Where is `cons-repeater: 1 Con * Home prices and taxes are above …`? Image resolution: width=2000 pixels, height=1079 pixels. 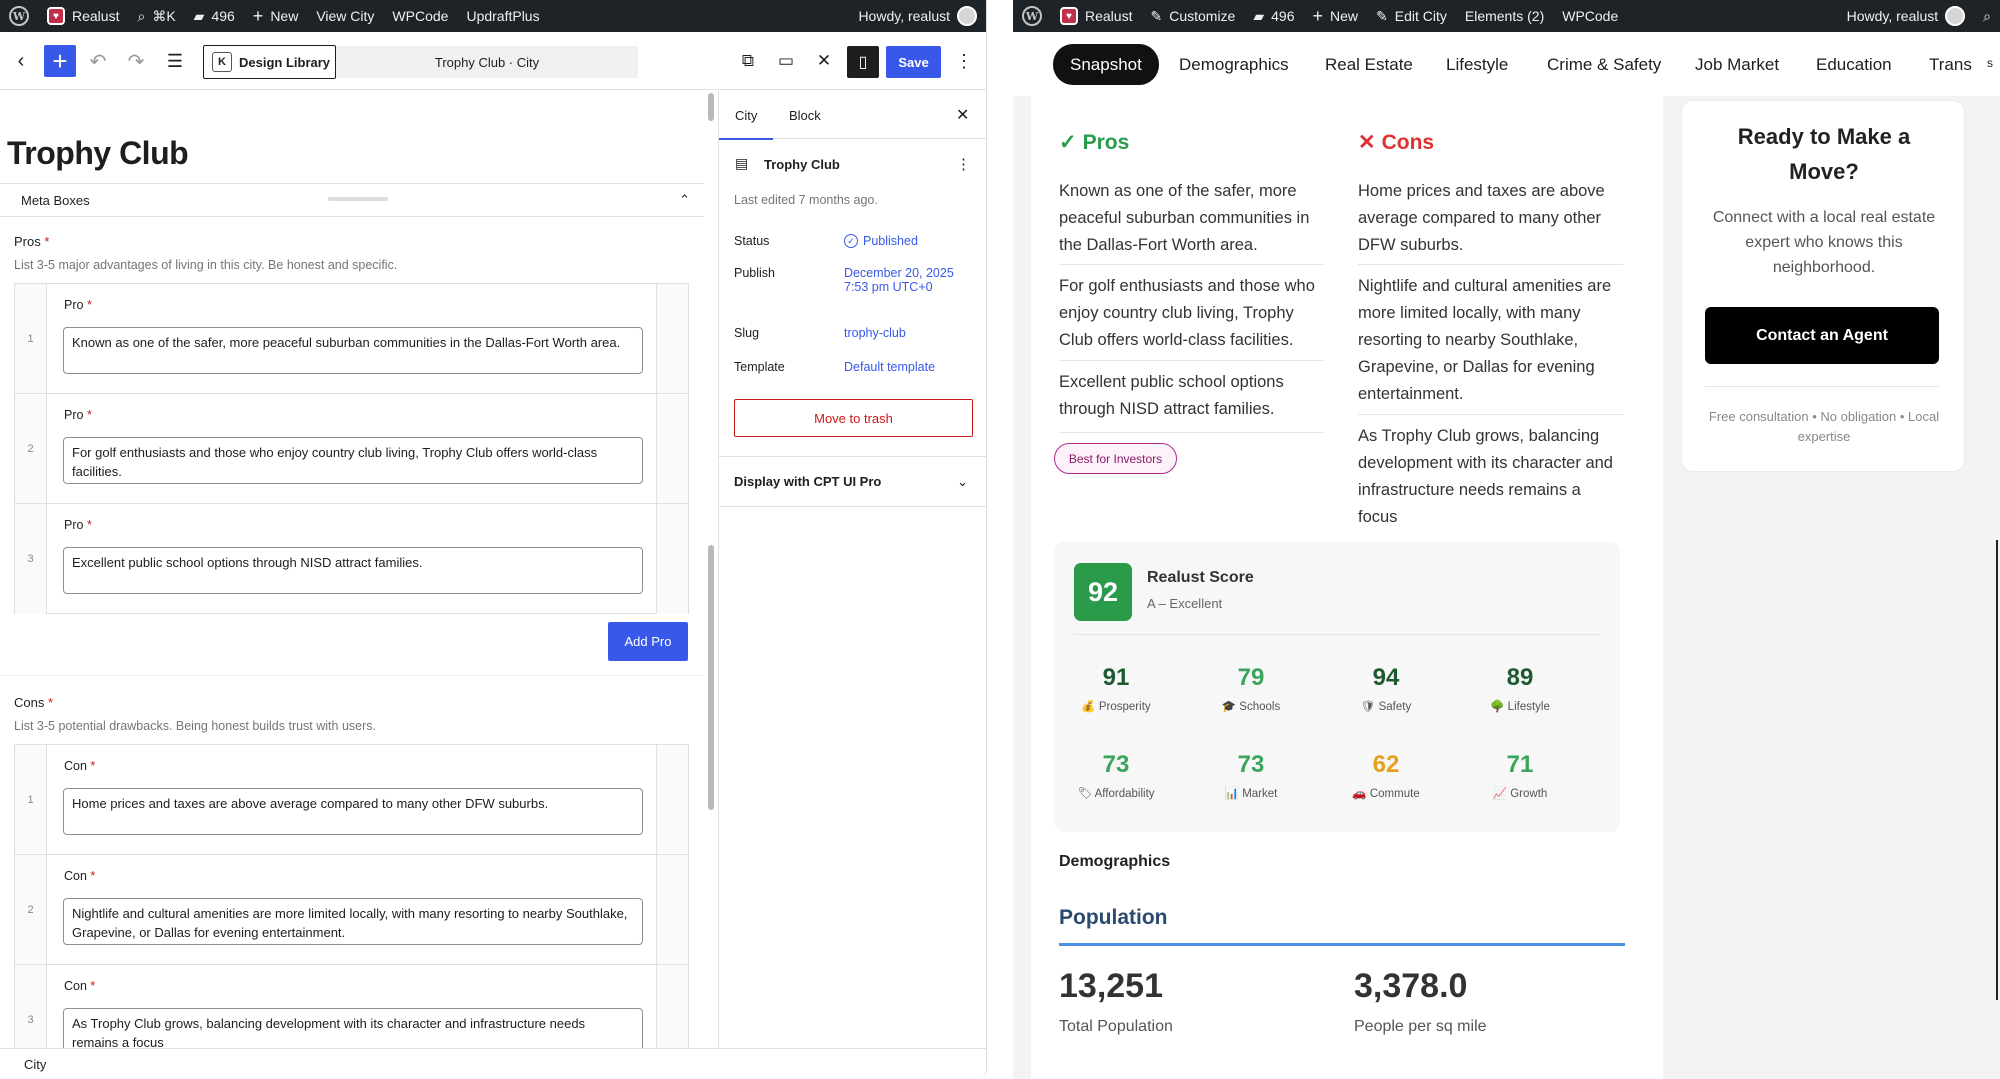
cons-repeater: 1 Con * Home prices and taxes are above … is located at coordinates (351, 896).